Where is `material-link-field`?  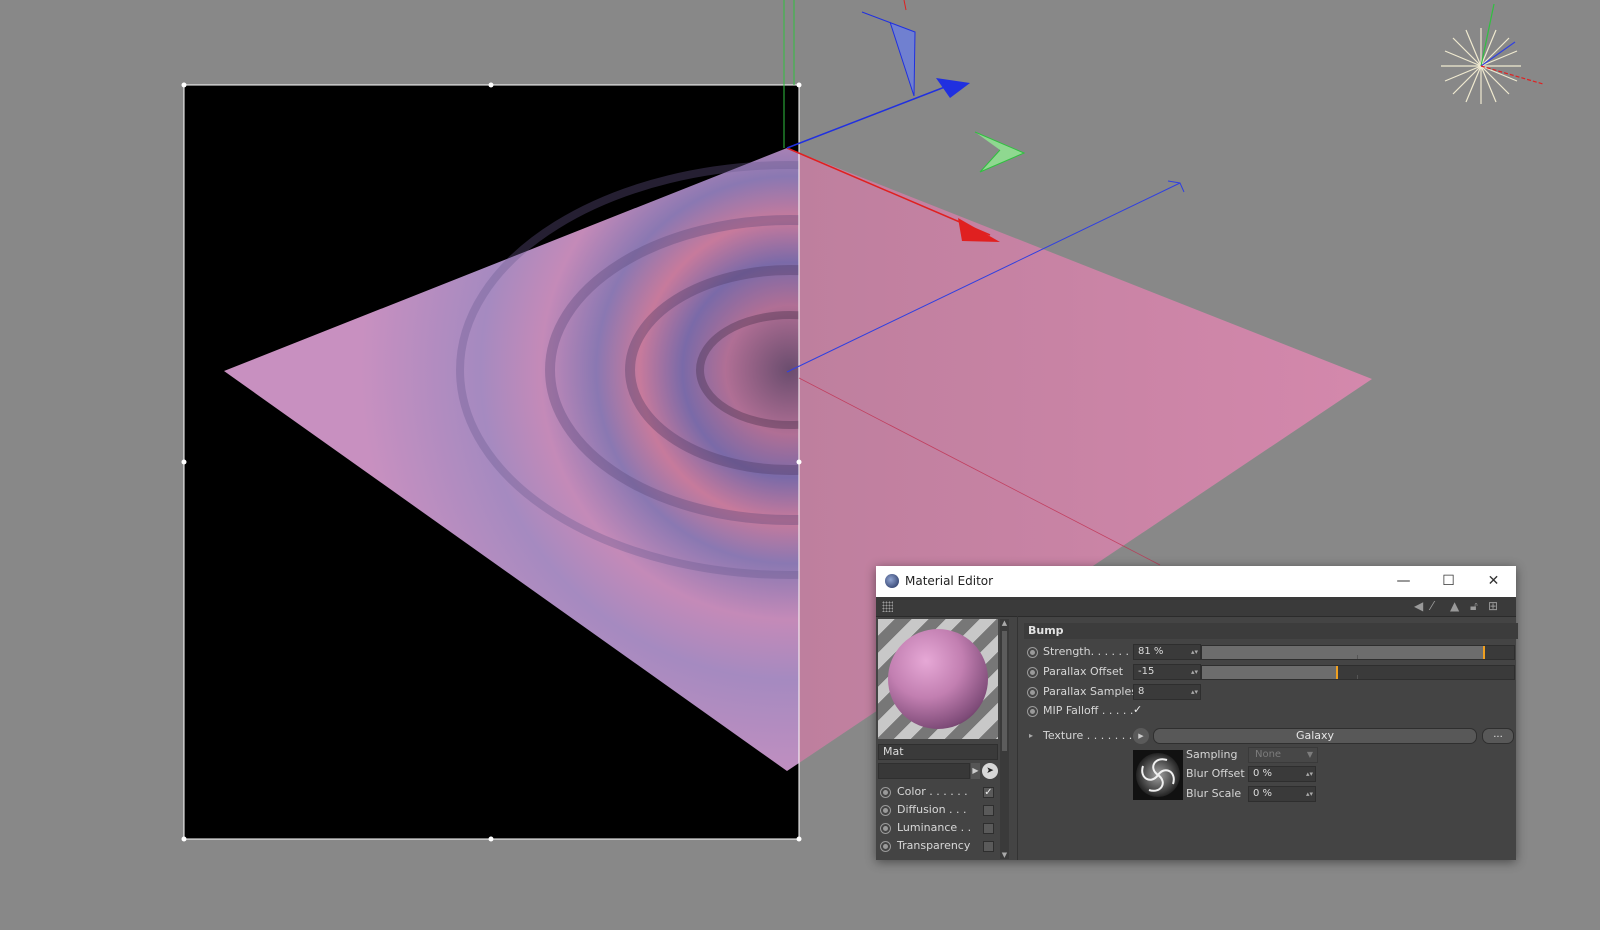 material-link-field is located at coordinates (924, 771).